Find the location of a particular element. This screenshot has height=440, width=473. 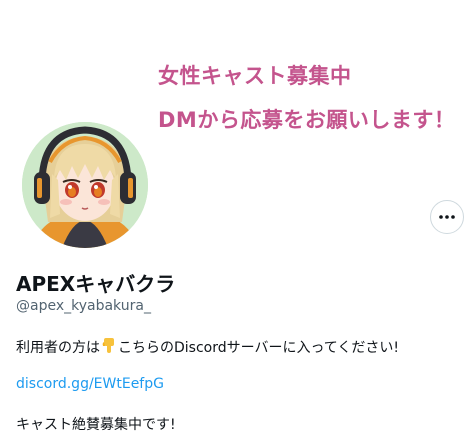

banner-headline: 女性キャスト募集中 is located at coordinates (255, 76).